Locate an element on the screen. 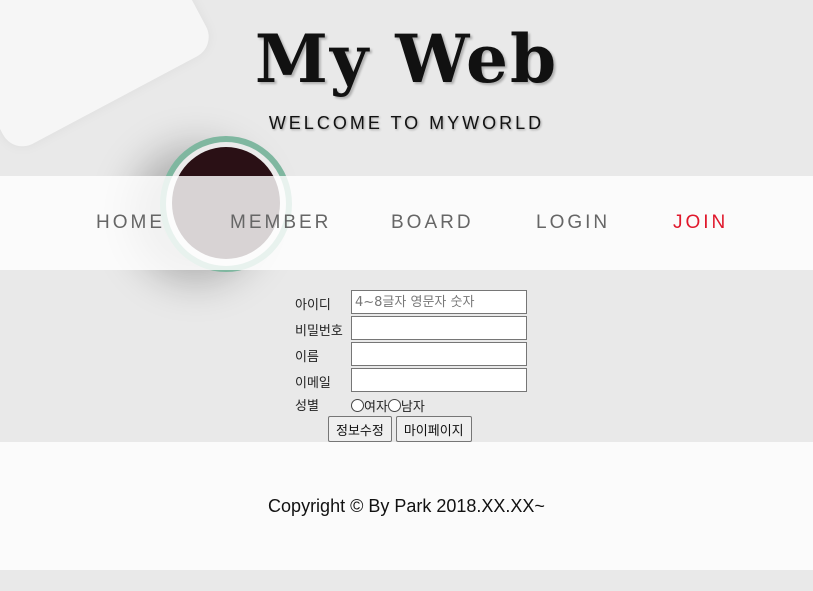  member-info-form: 아이디 비밀번호 이름 이메일 성별 여자 남자 정보수정 마이페이지 is located at coordinates (413, 366).